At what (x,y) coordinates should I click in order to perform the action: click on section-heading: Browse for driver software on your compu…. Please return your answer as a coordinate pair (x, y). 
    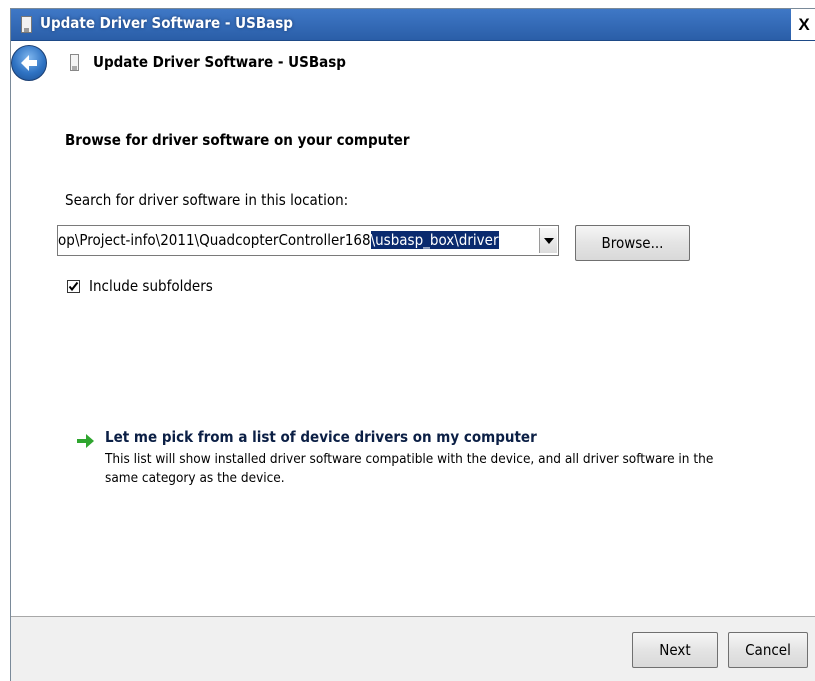
    Looking at the image, I should click on (237, 140).